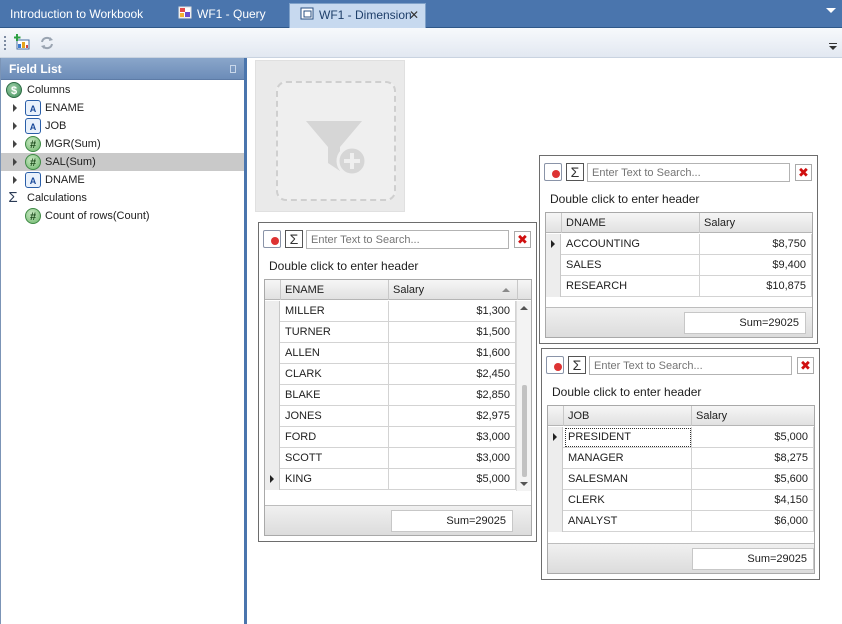 Image resolution: width=842 pixels, height=624 pixels. What do you see at coordinates (753, 458) in the screenshot?
I see `salary-cell: $8,275` at bounding box center [753, 458].